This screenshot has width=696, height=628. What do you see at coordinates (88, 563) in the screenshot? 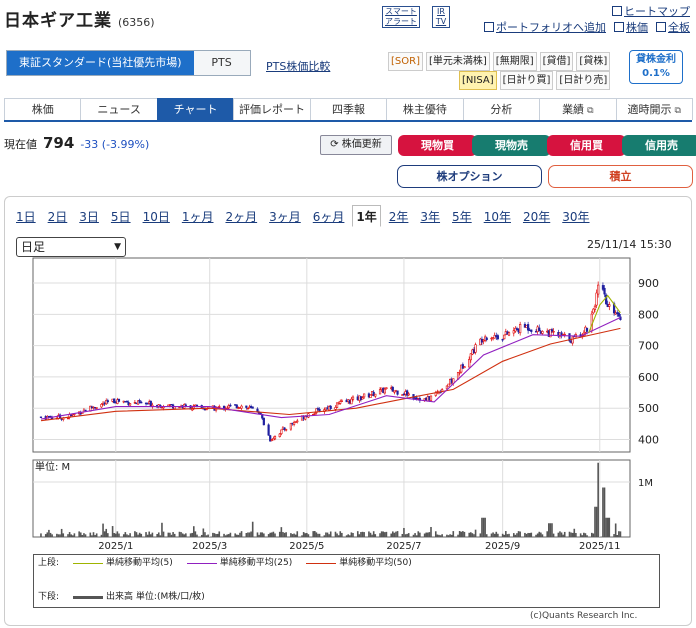
I see `legend-ma5-swatch` at bounding box center [88, 563].